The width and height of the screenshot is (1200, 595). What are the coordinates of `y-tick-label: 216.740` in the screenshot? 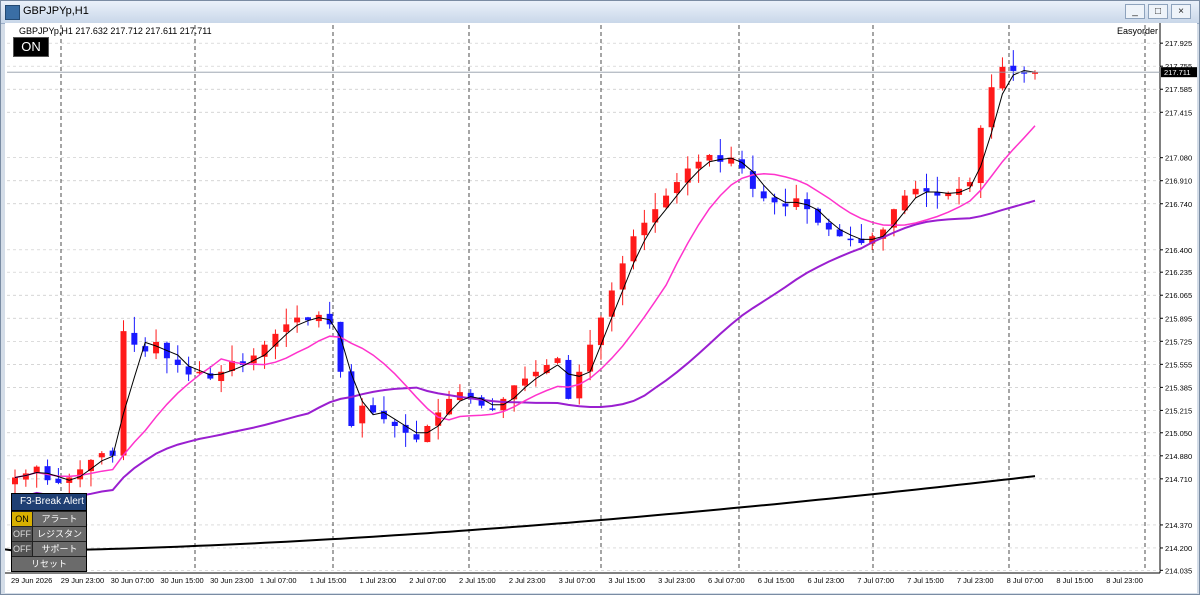 It's located at (1178, 204).